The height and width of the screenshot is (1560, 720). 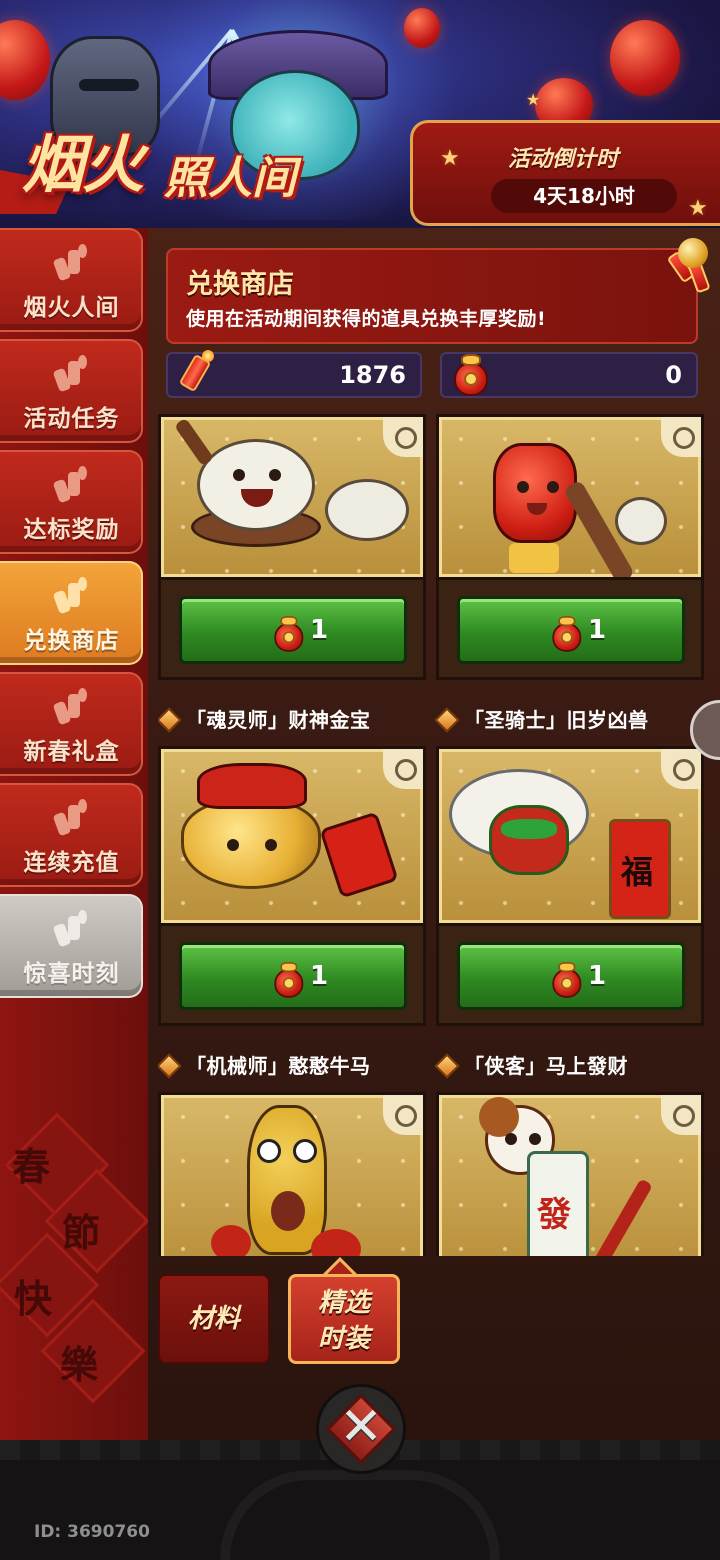 What do you see at coordinates (75, 1270) in the screenshot?
I see `spring-festival-decoration: 春 節 快 樂` at bounding box center [75, 1270].